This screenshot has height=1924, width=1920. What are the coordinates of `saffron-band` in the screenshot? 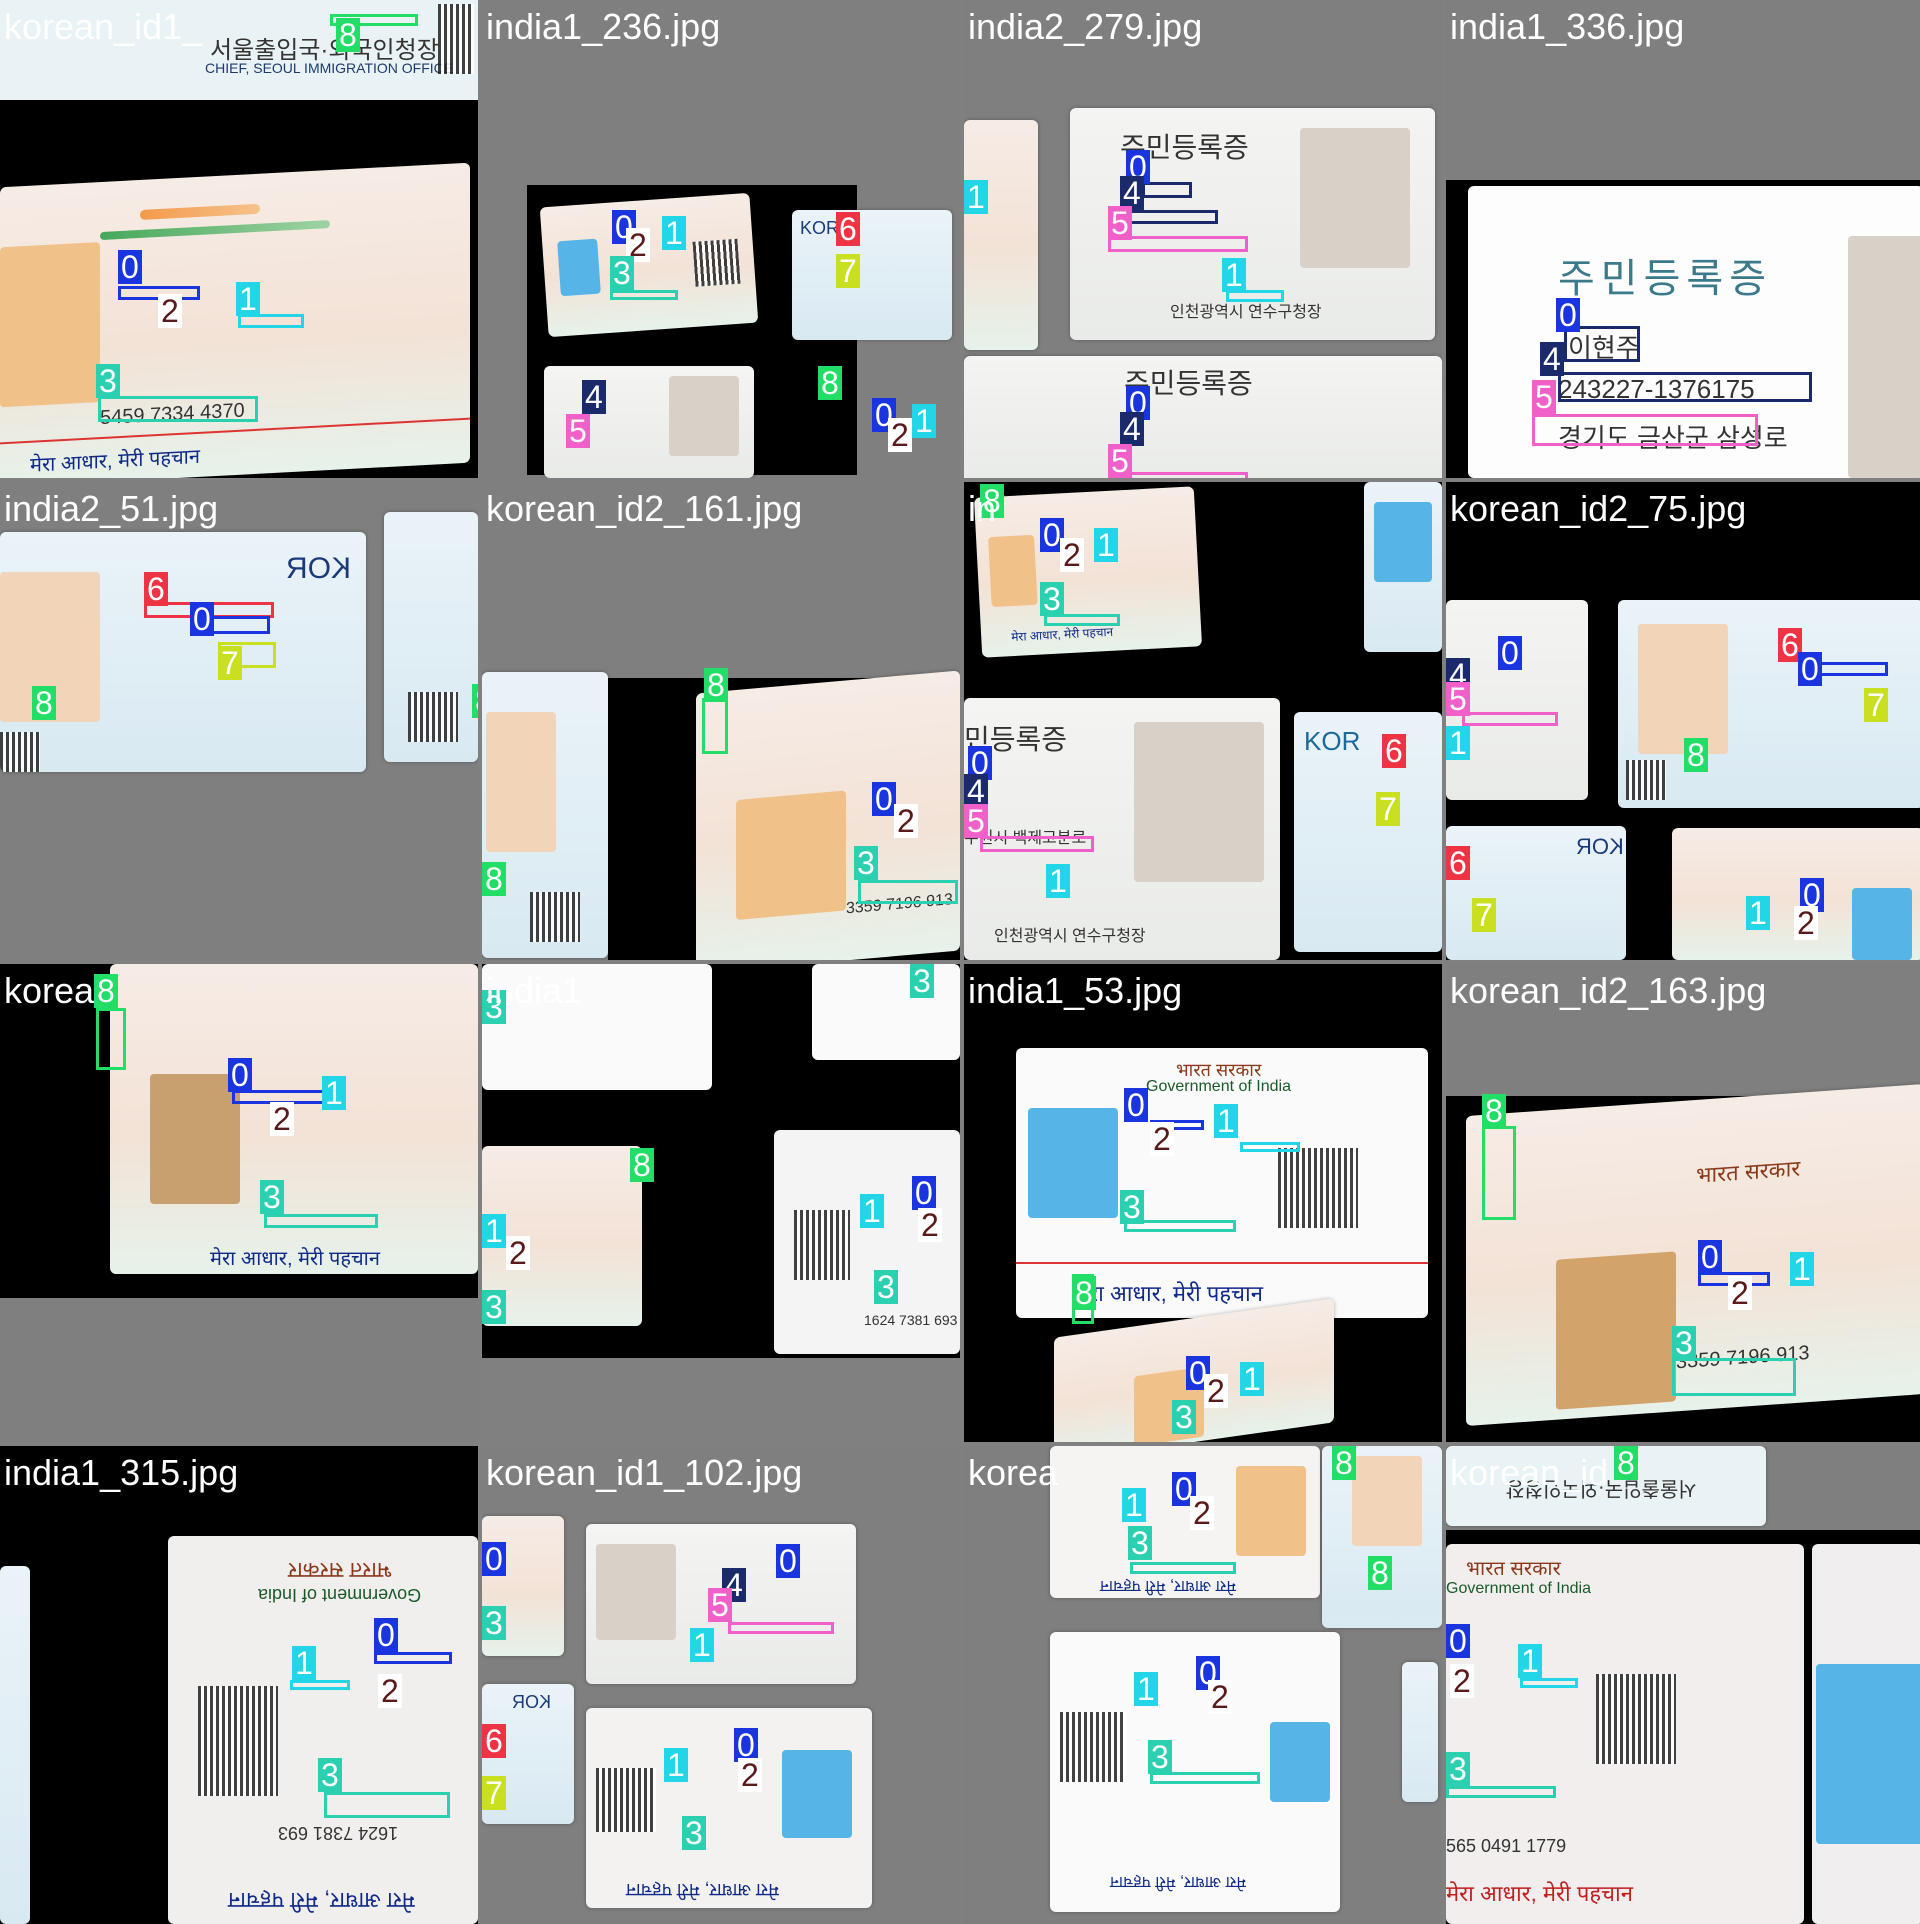 It's located at (200, 211).